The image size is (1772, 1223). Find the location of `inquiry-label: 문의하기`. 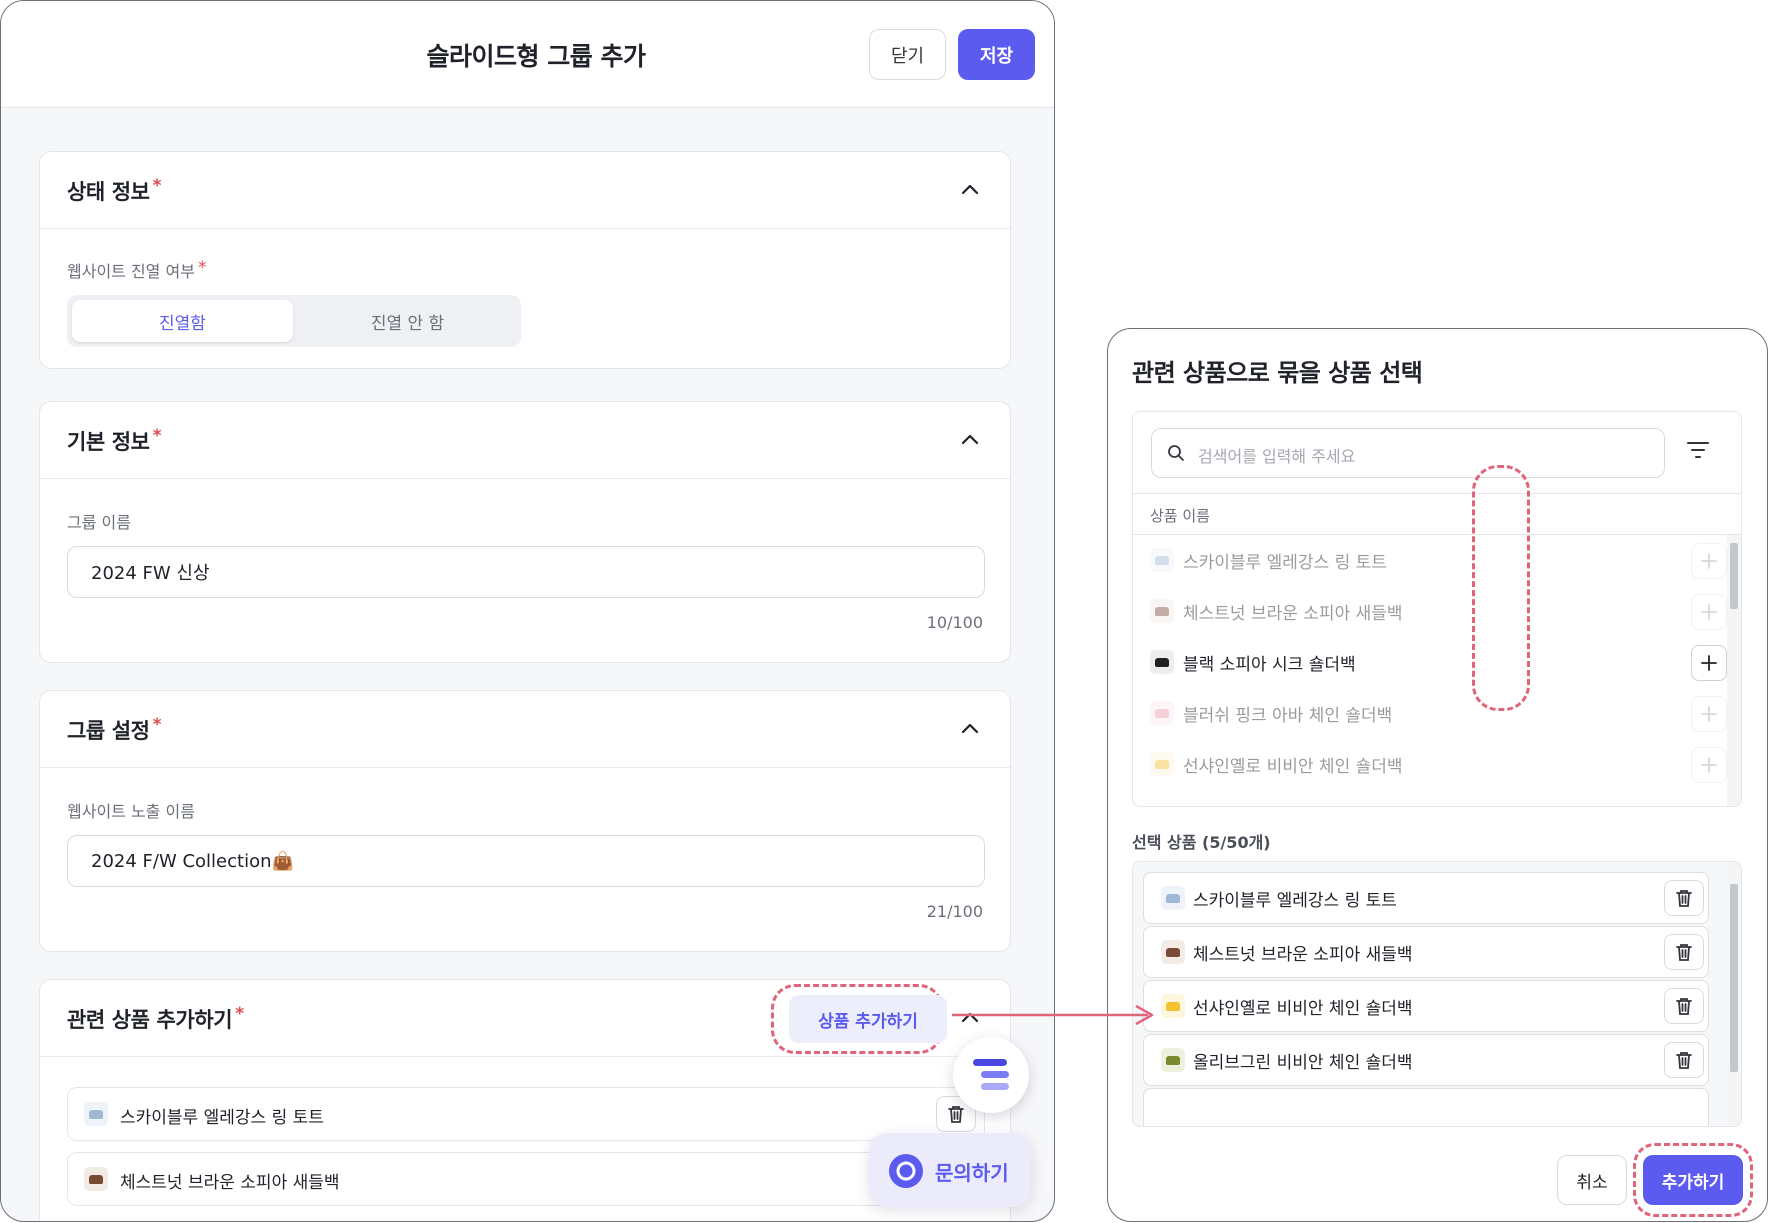

inquiry-label: 문의하기 is located at coordinates (972, 1173).